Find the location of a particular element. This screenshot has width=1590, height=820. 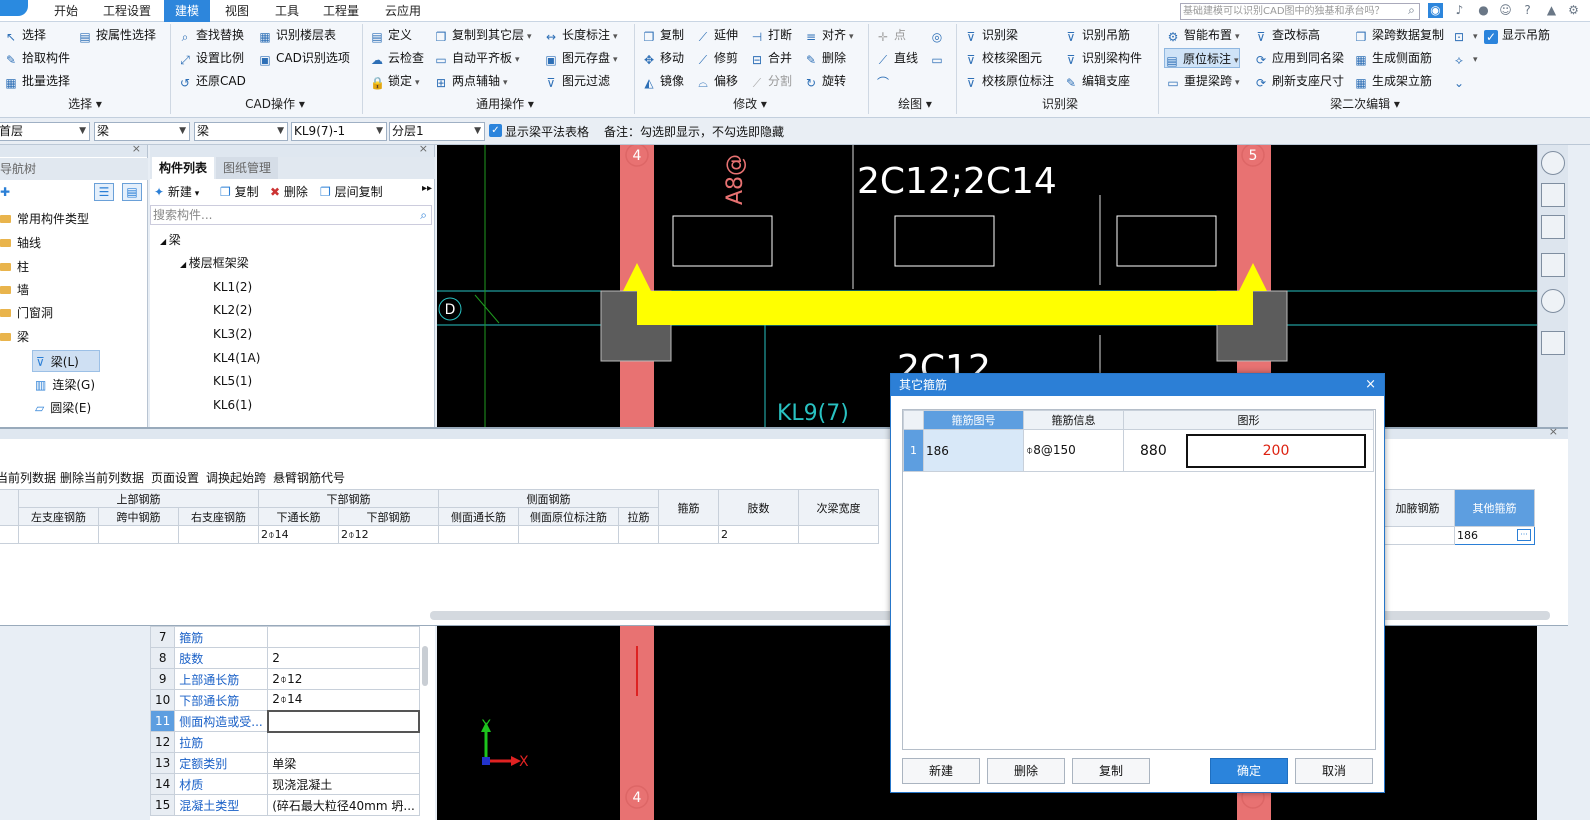

element-filter-button: ⊽ 图元过滤 is located at coordinates (577, 81).